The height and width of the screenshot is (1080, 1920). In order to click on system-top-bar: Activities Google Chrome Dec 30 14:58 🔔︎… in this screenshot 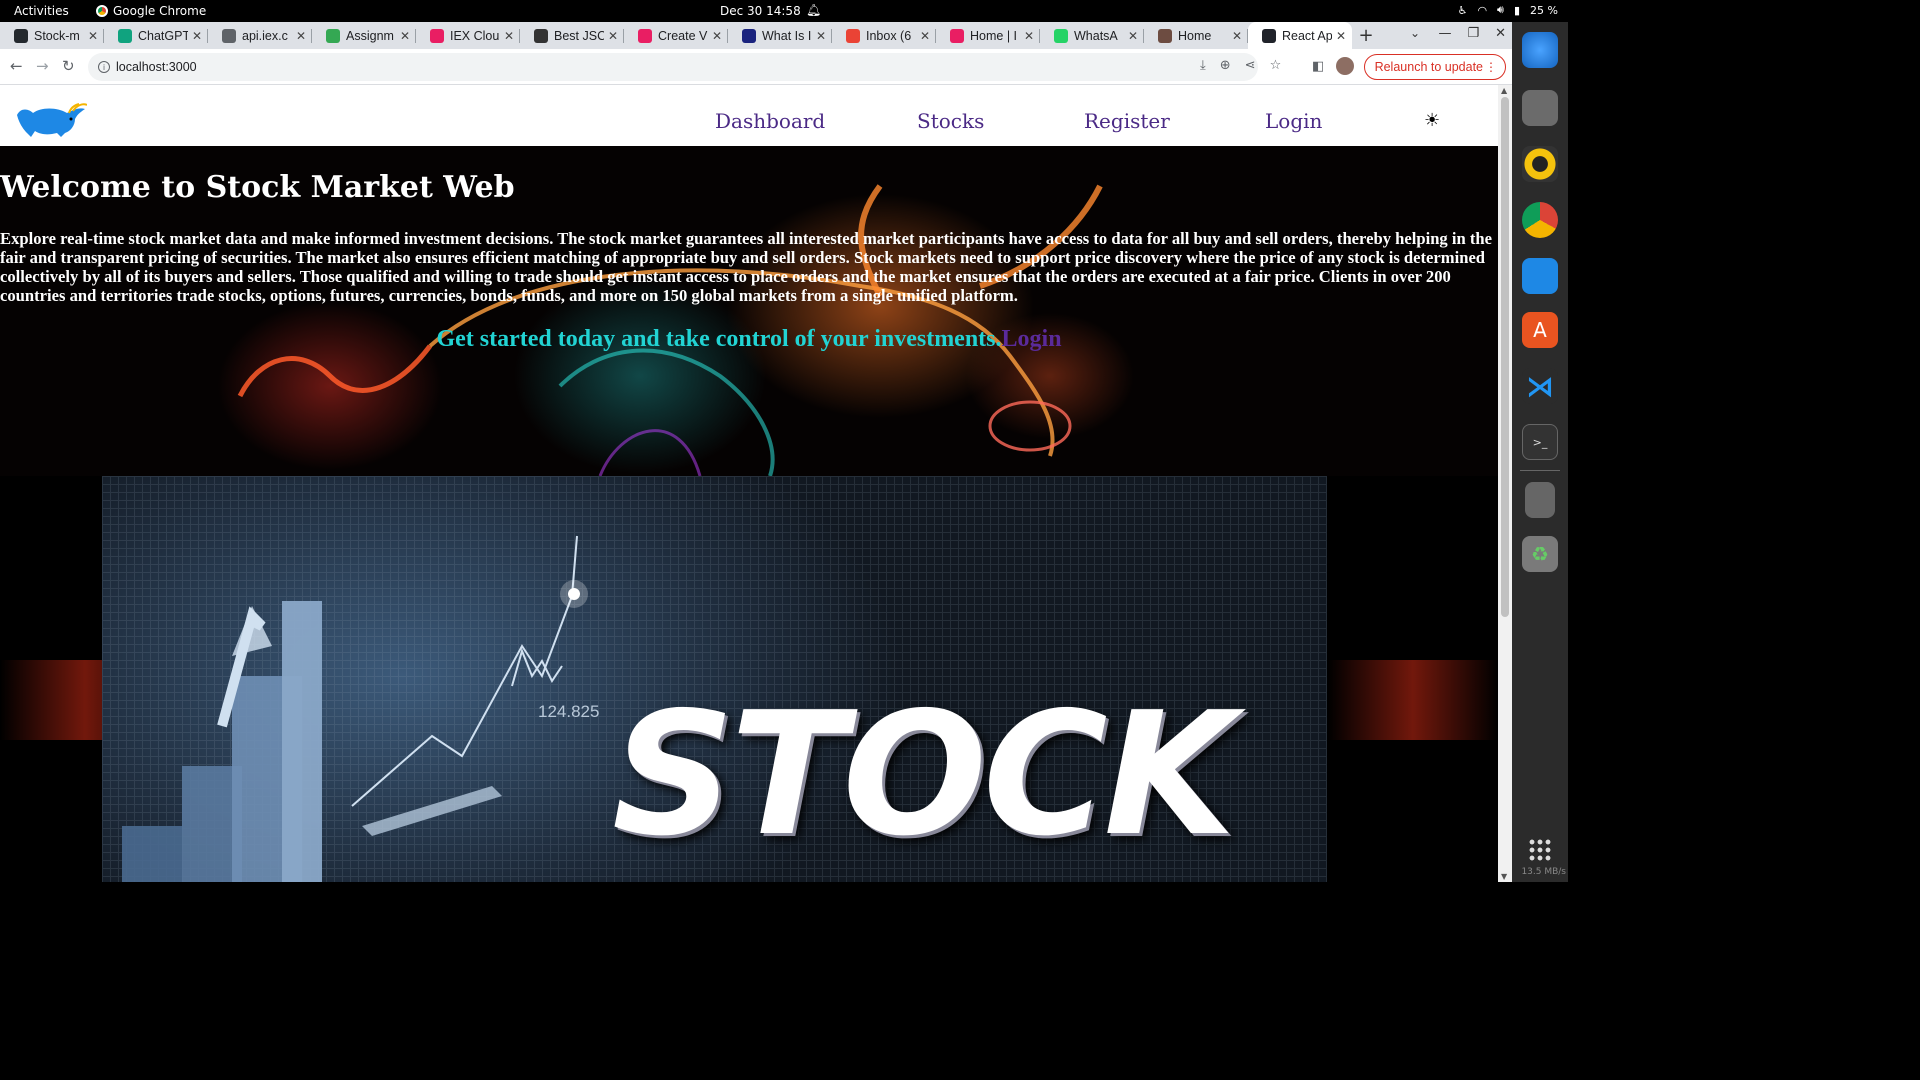, I will do `click(784, 11)`.